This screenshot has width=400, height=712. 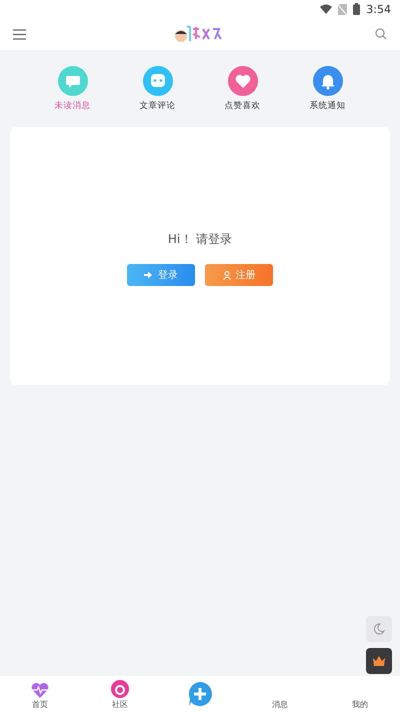 I want to click on bell-icon, so click(x=327, y=81).